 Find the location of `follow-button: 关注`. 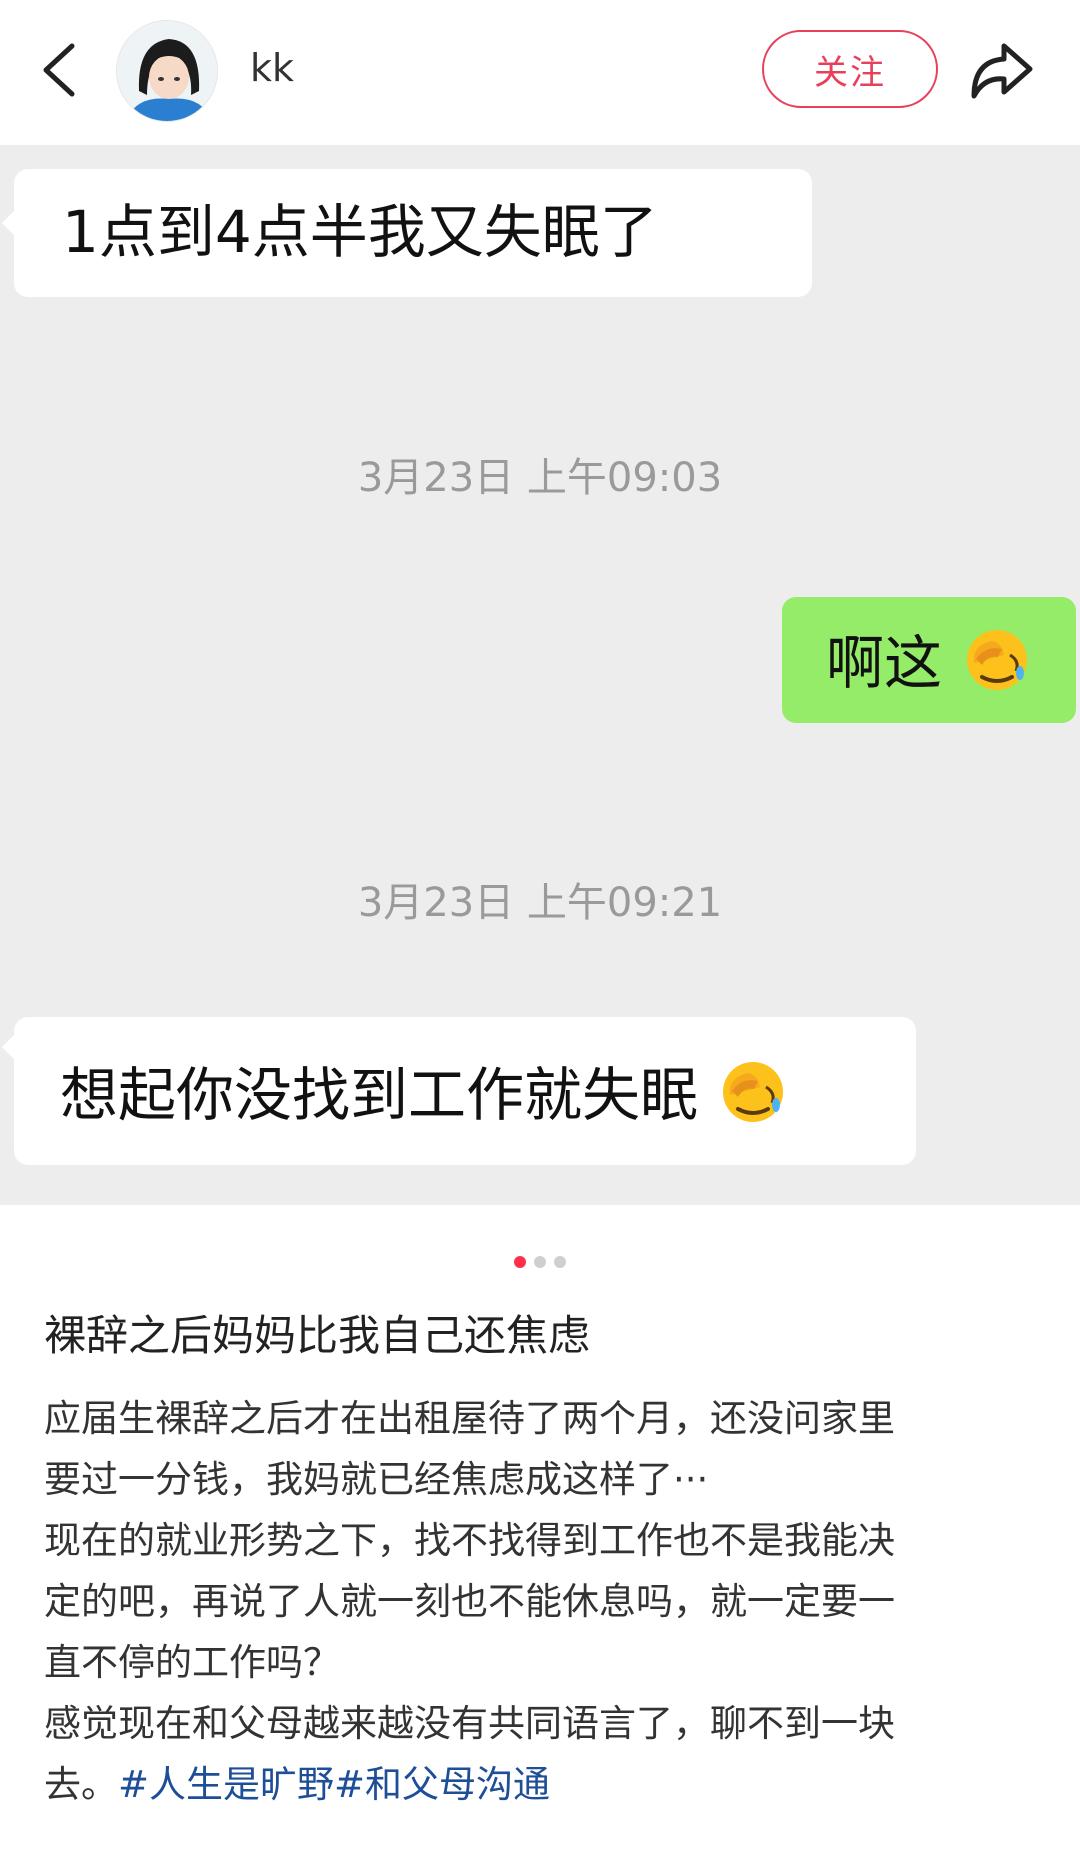

follow-button: 关注 is located at coordinates (850, 69).